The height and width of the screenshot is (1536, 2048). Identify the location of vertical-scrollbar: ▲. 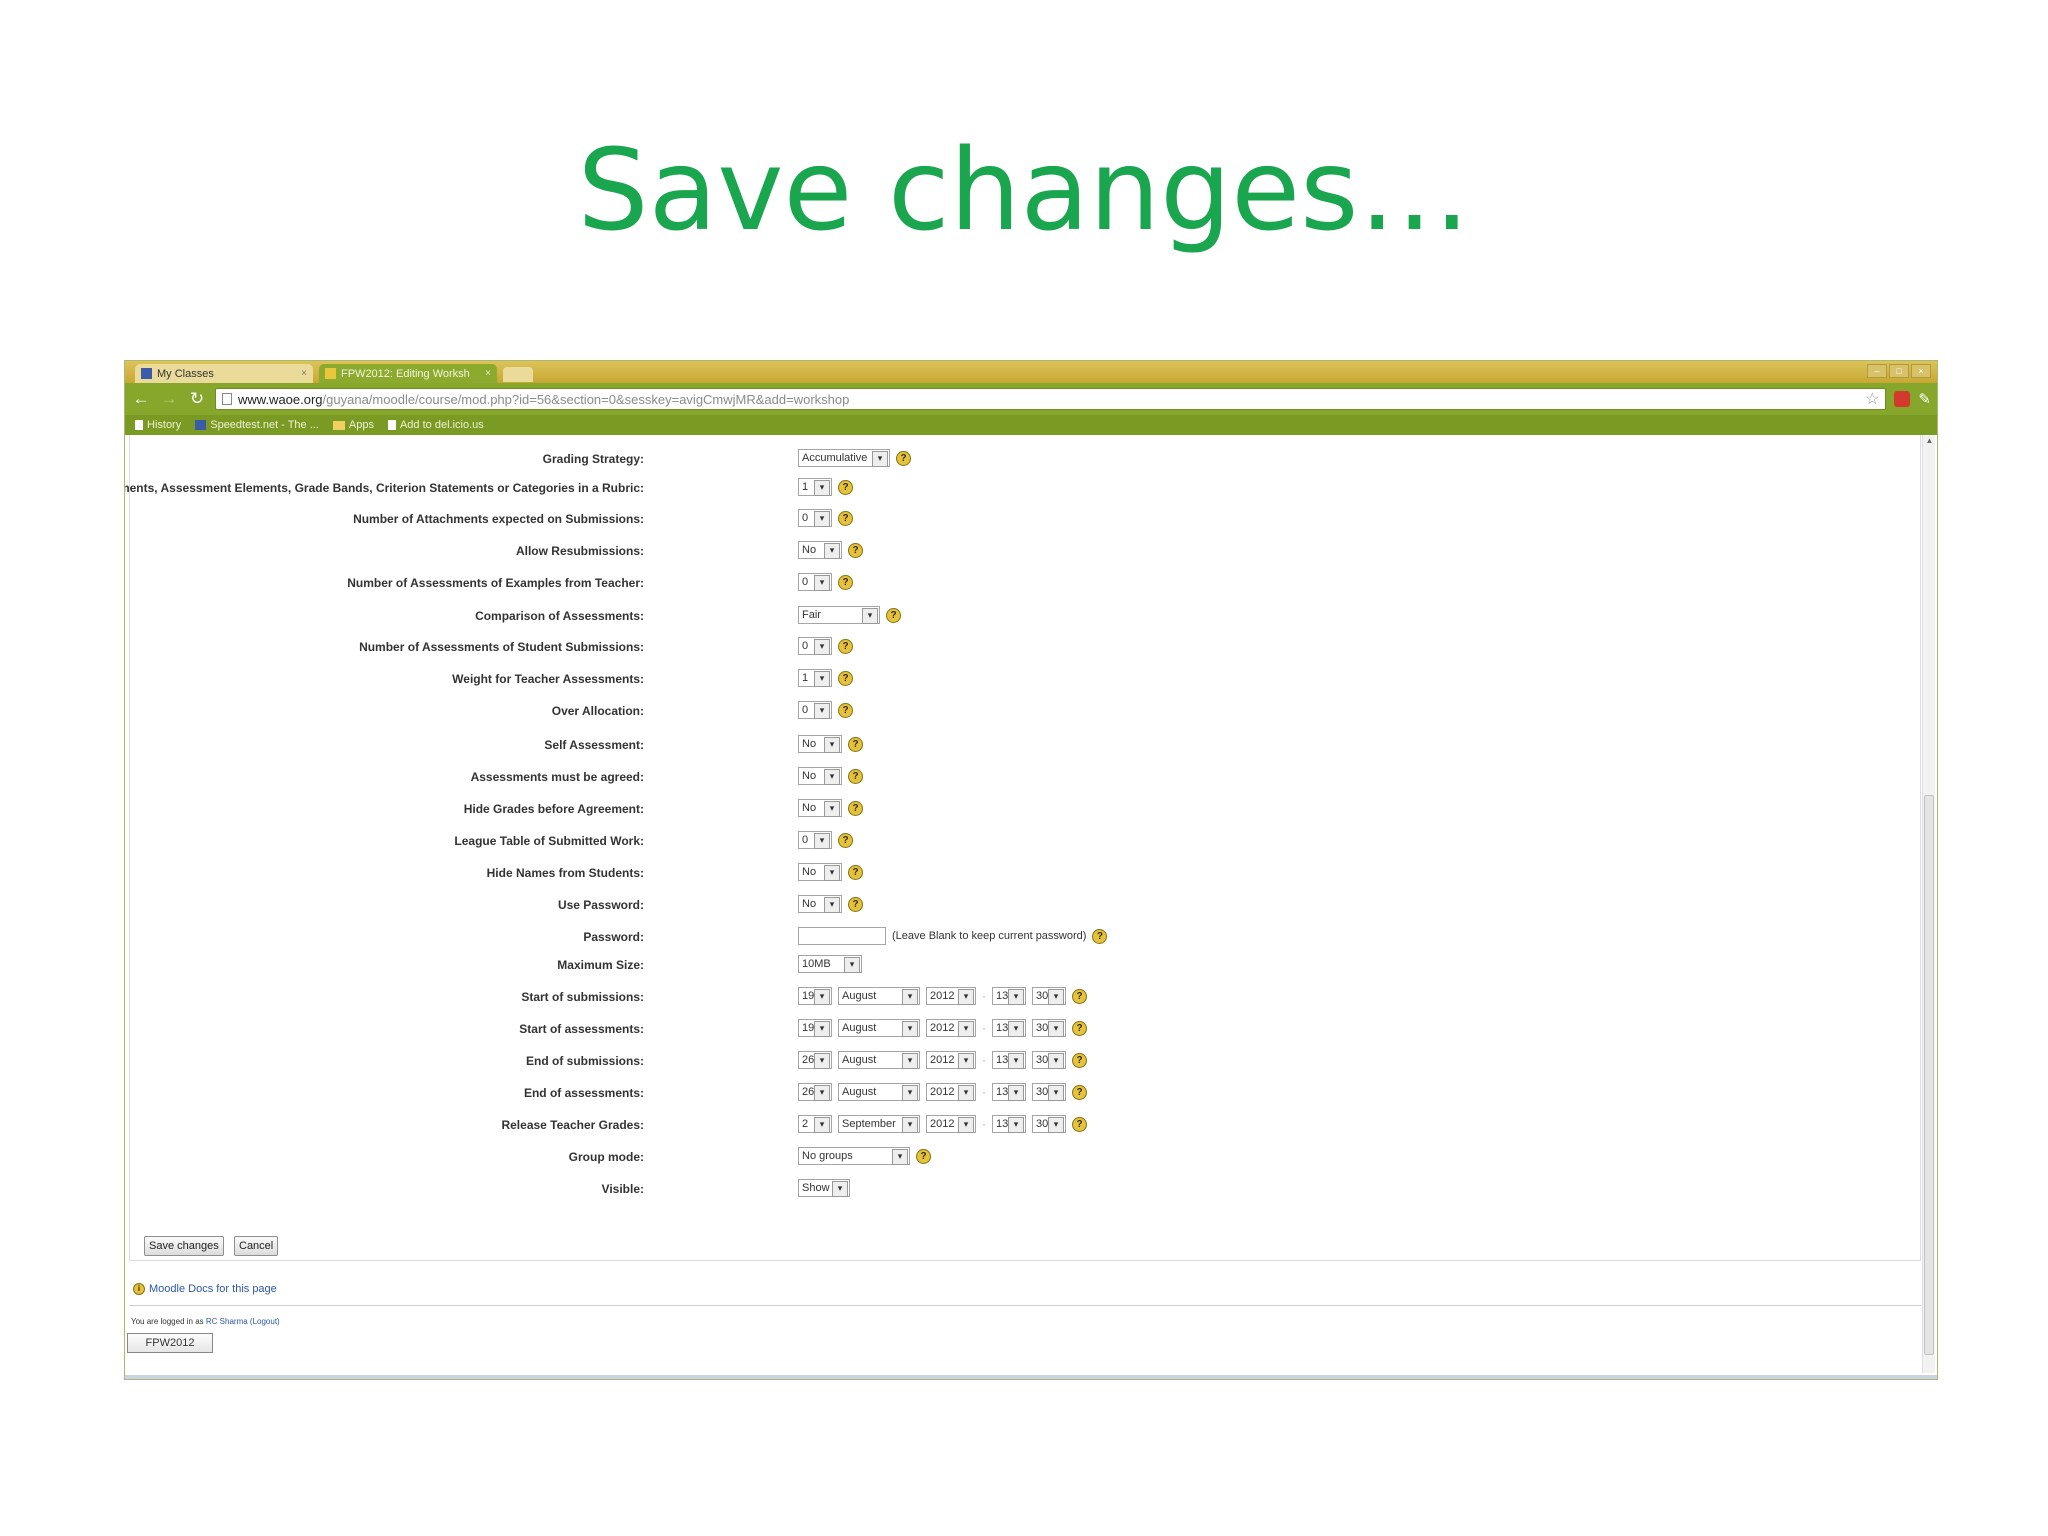
(1928, 904).